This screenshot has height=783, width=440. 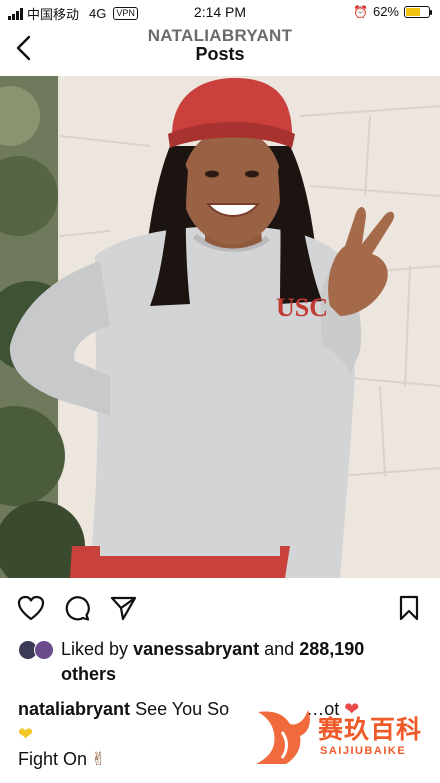 I want to click on header: NATALIABRYANT Posts, so click(x=220, y=50).